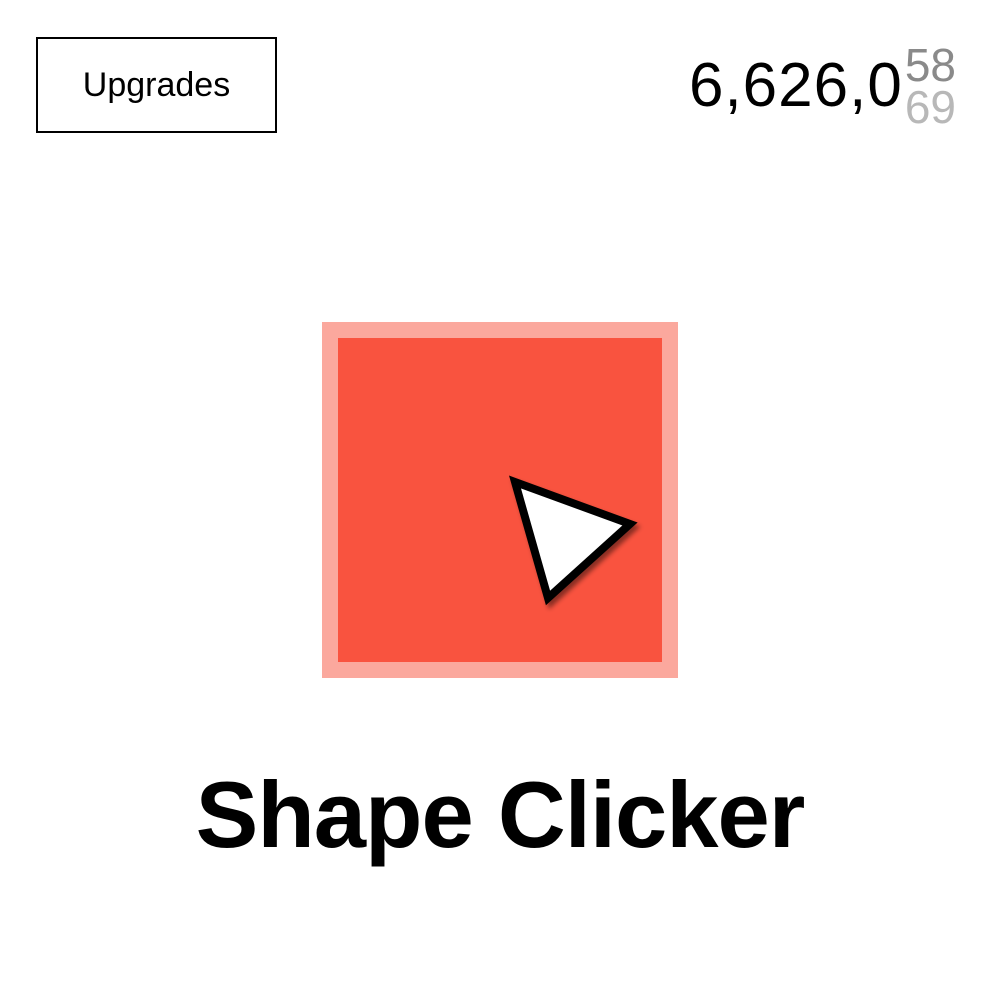 This screenshot has height=1000, width=1000. What do you see at coordinates (500, 814) in the screenshot?
I see `game-title: Shape Clicker` at bounding box center [500, 814].